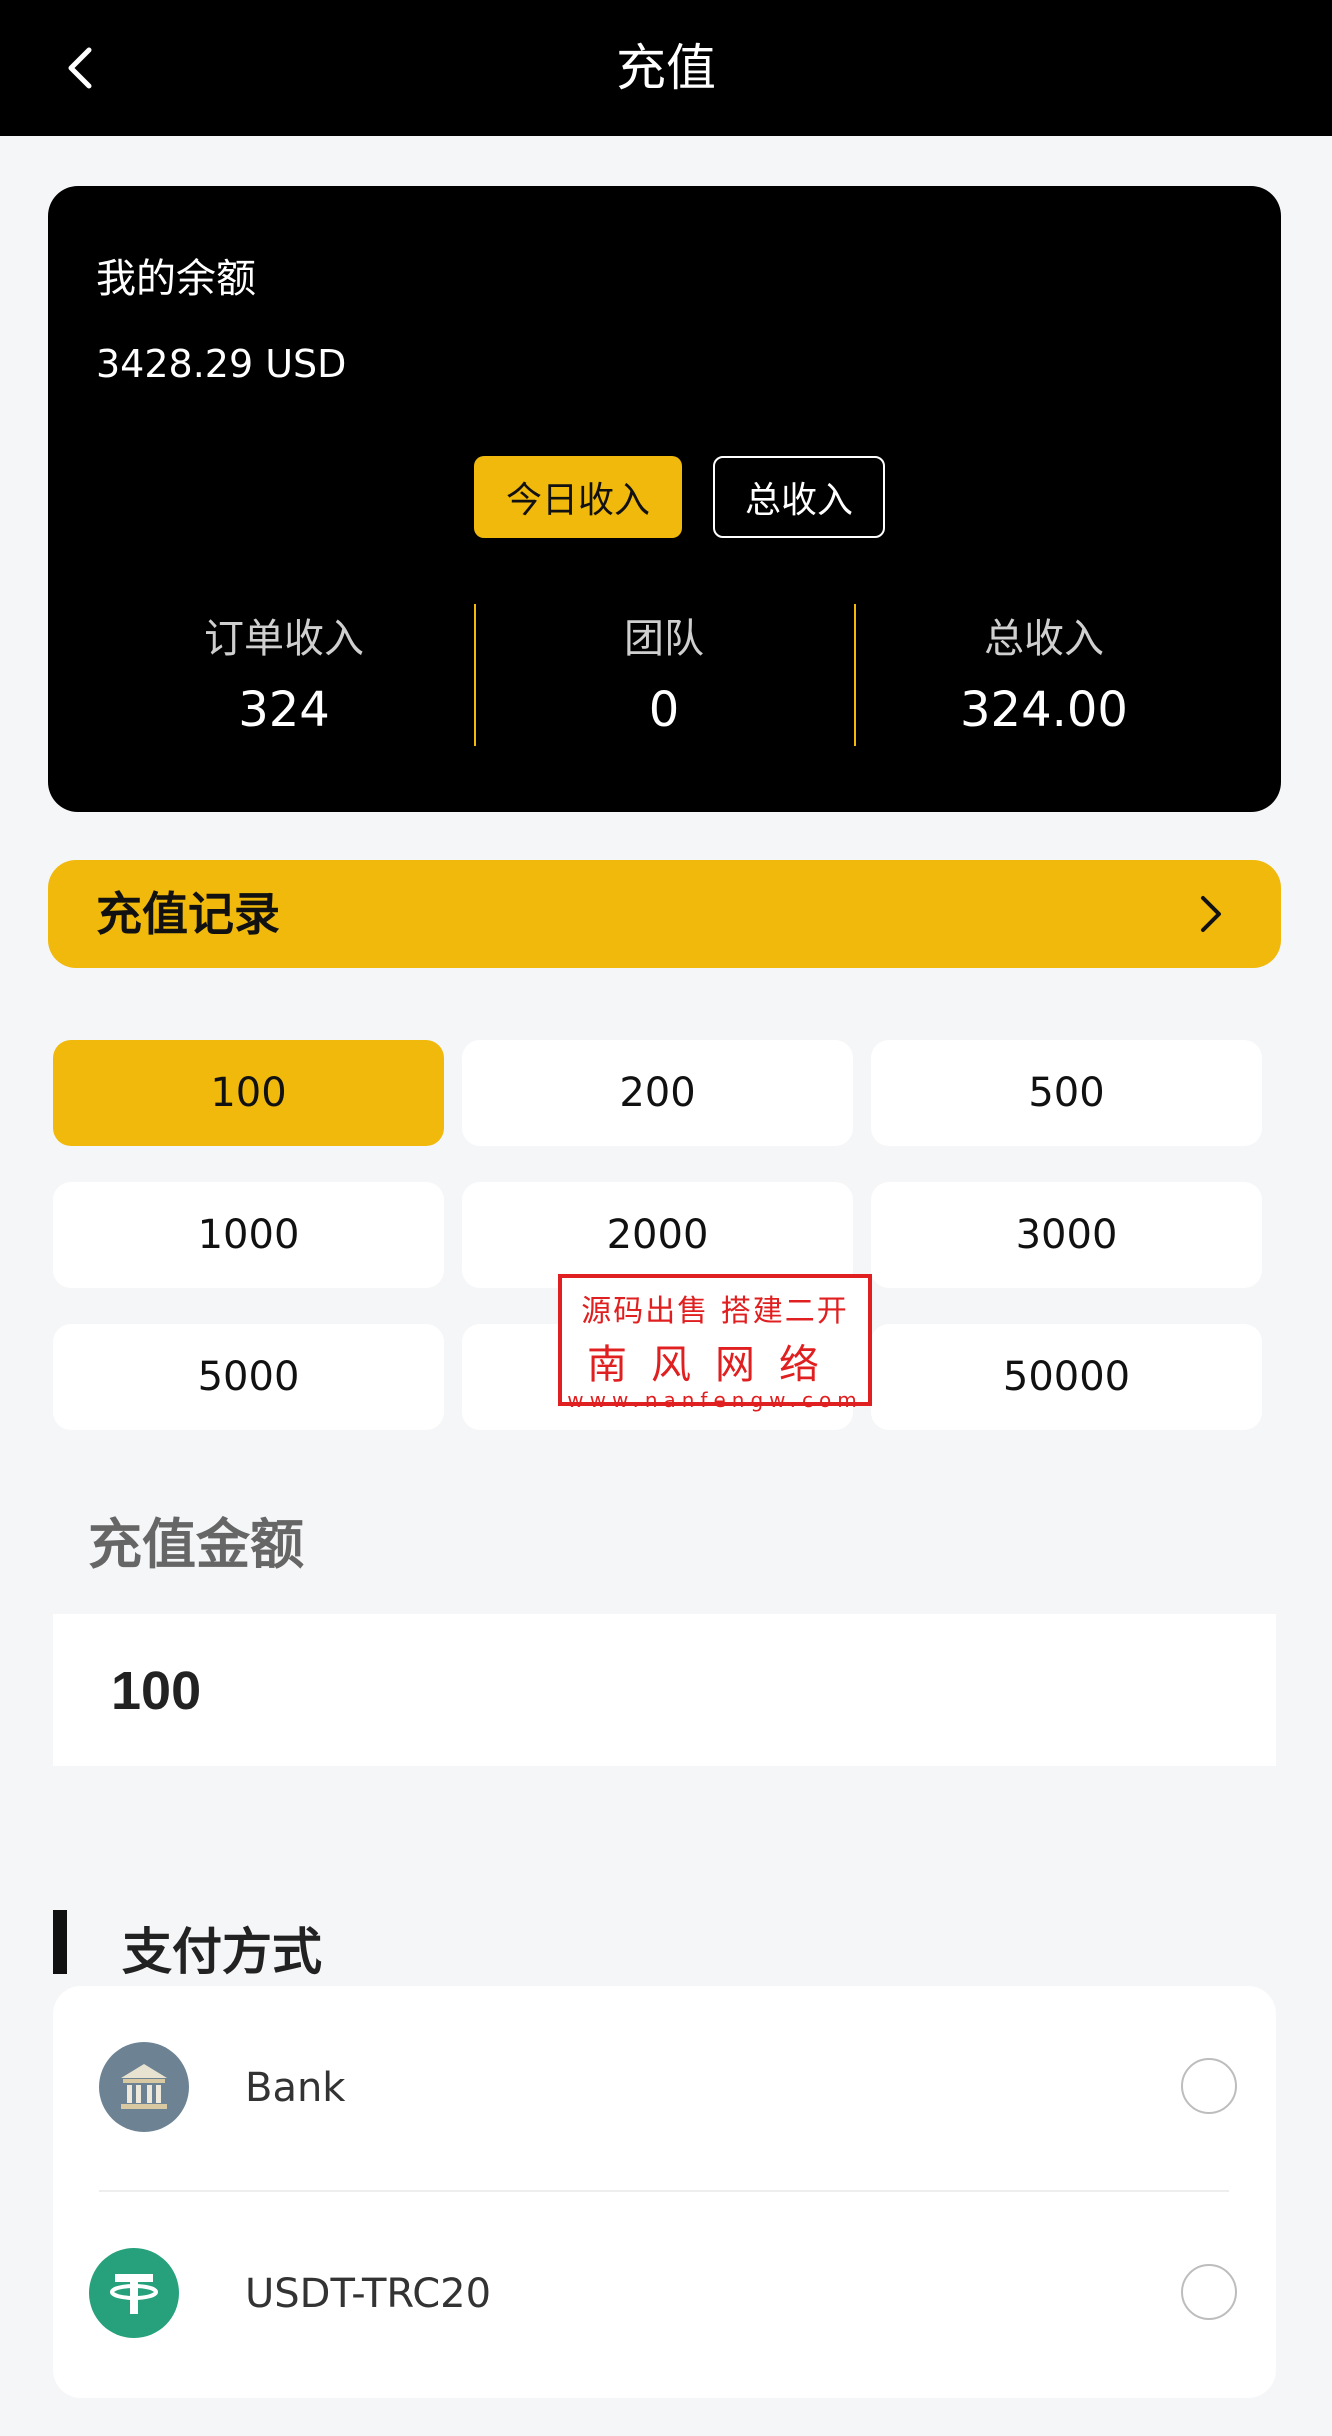 The width and height of the screenshot is (1332, 2436). I want to click on stat-order-income: 订单收入 324, so click(284, 672).